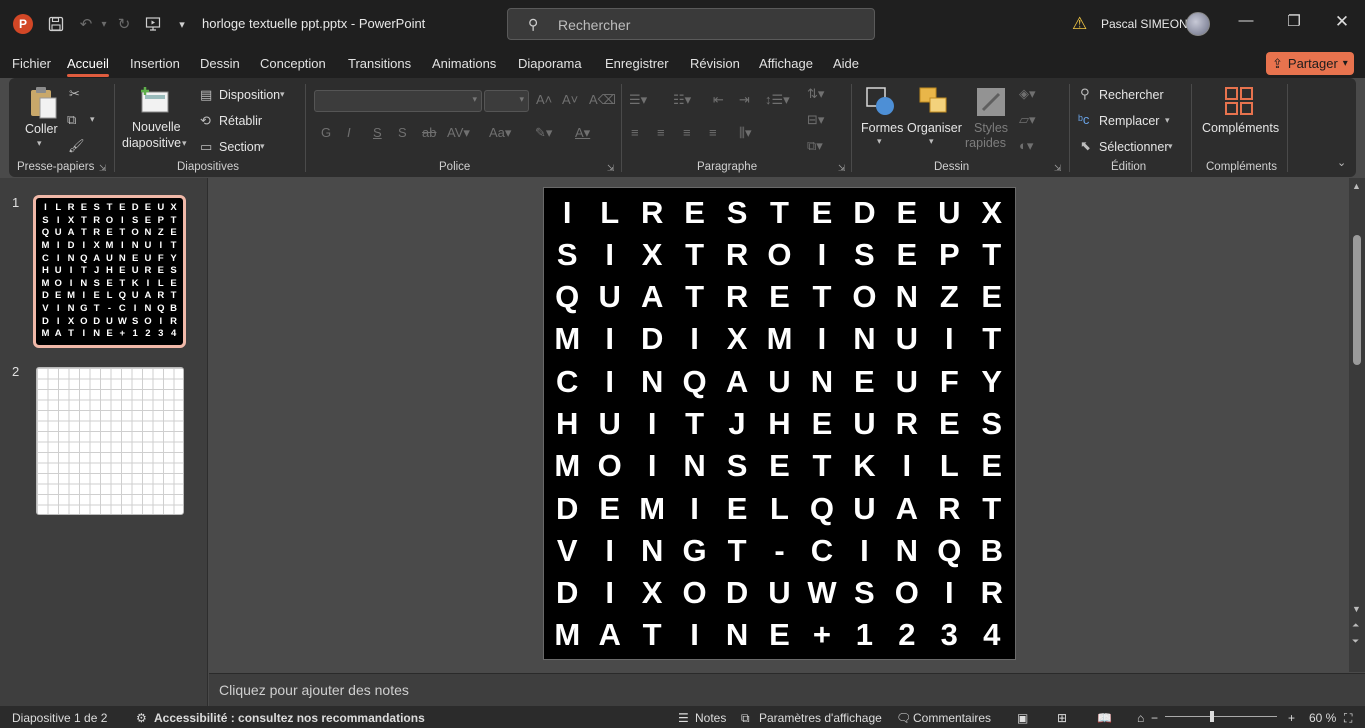  Describe the element at coordinates (1027, 94) in the screenshot. I see `shape-fill-icon: ◈▾` at that location.